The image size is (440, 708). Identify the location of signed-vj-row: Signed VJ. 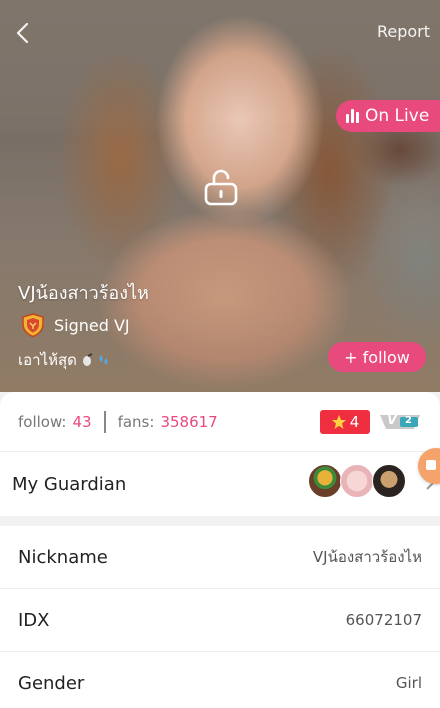
(75, 325).